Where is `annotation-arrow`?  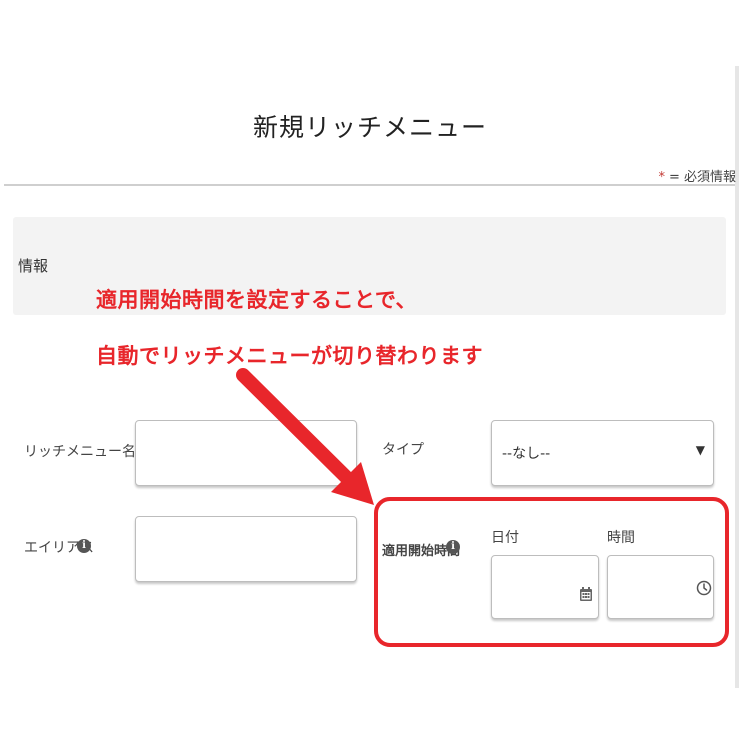 annotation-arrow is located at coordinates (305, 436).